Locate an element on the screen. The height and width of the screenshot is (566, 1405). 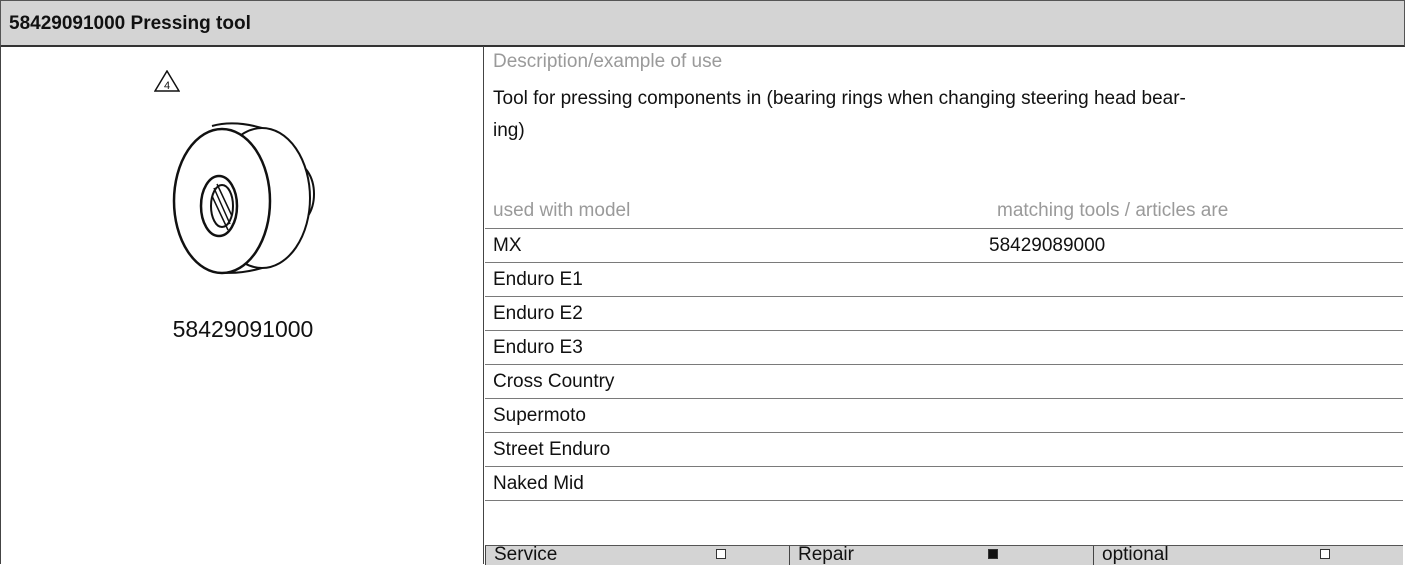
optional-checkbox is located at coordinates (1325, 554).